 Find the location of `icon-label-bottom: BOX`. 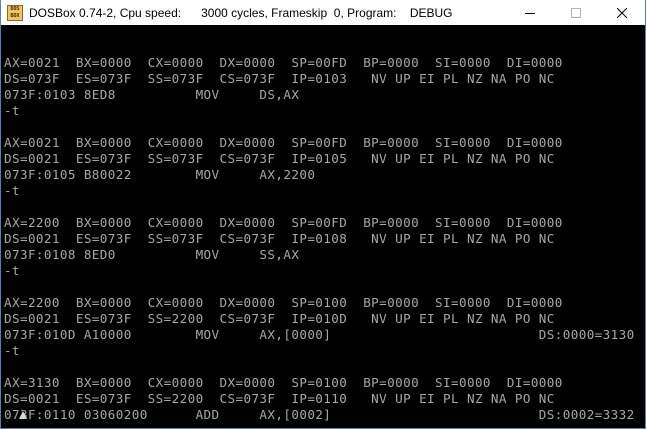

icon-label-bottom: BOX is located at coordinates (15, 15).